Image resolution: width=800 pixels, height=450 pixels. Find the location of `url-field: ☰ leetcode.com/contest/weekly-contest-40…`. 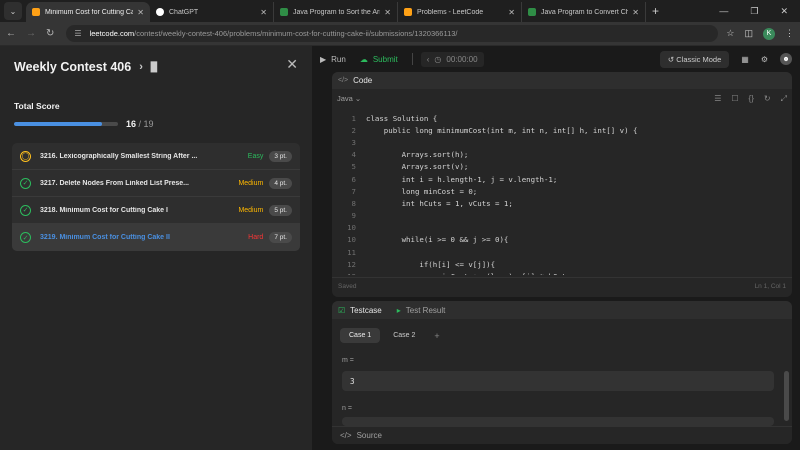

url-field: ☰ leetcode.com/contest/weekly-contest-40… is located at coordinates (392, 33).